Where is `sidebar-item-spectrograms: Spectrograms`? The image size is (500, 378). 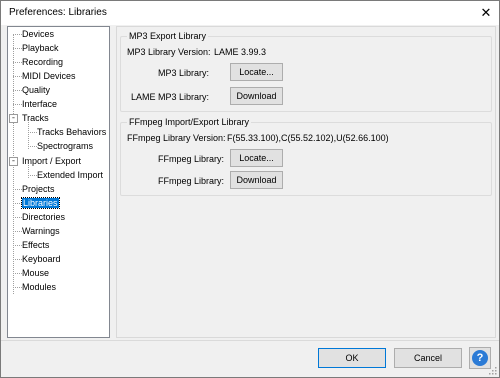
sidebar-item-spectrograms: Spectrograms is located at coordinates (65, 146).